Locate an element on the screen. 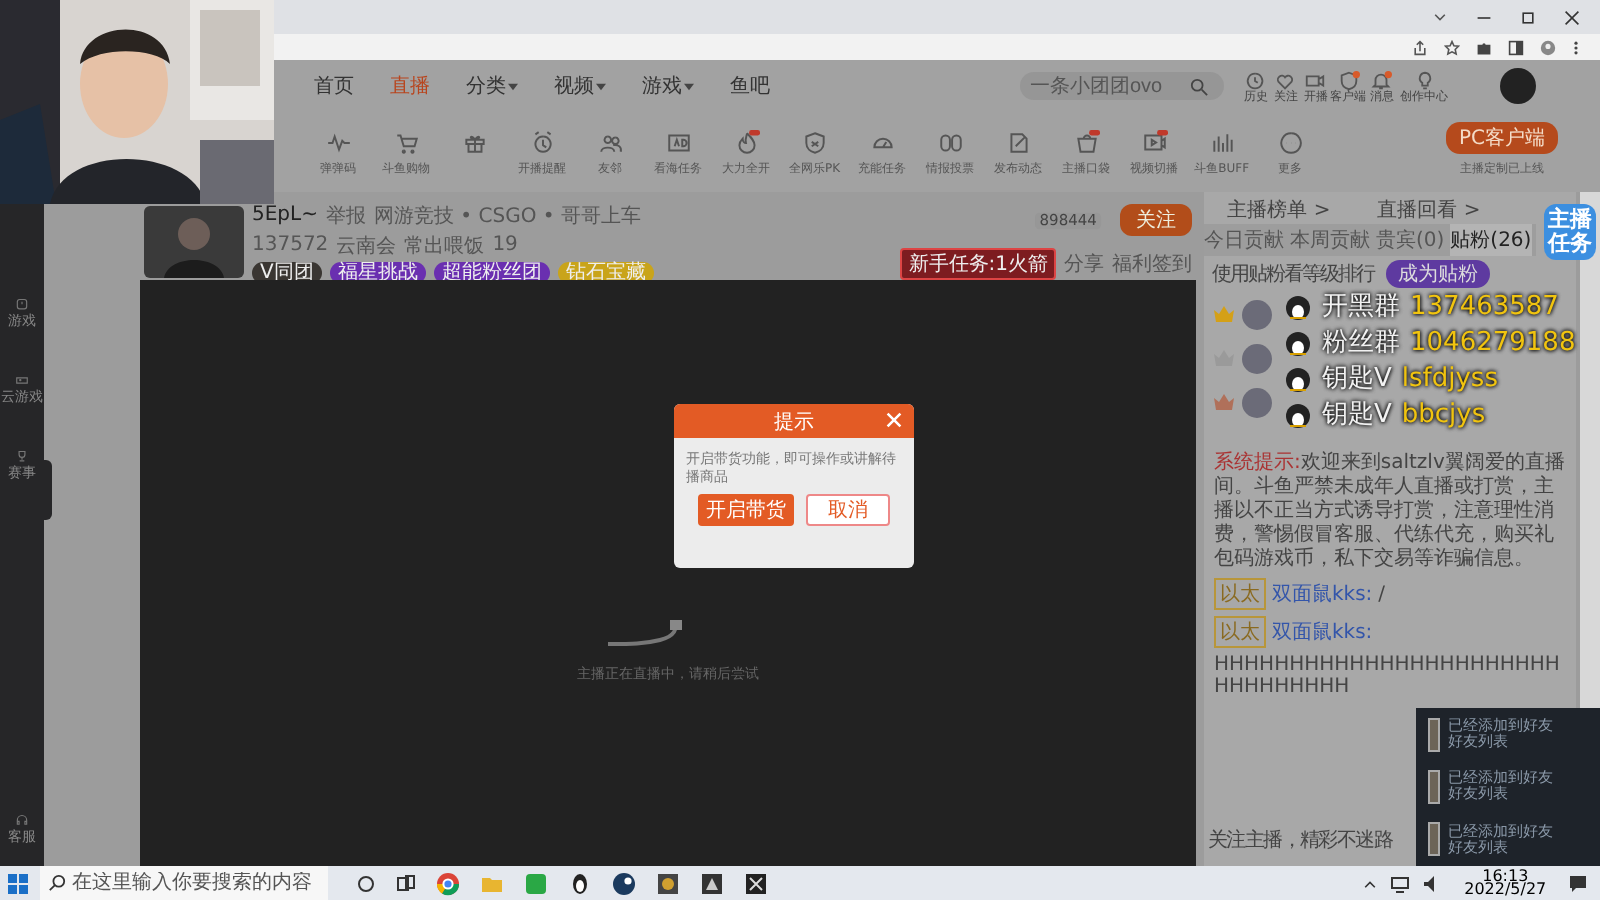 The width and height of the screenshot is (1600, 900). prompt-text: 使用贴粉看等级排行 is located at coordinates (1293, 274).